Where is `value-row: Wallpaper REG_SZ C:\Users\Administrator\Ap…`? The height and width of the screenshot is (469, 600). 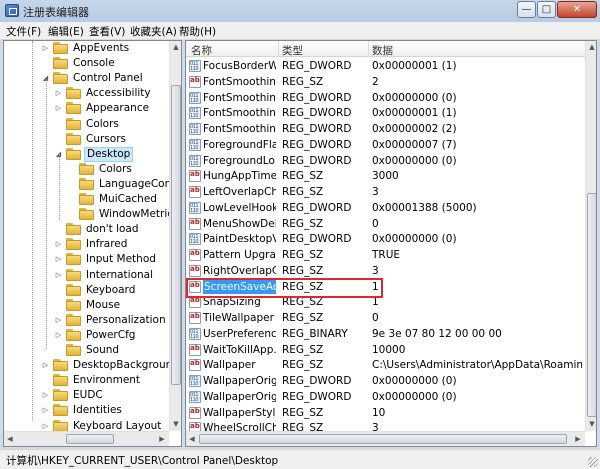 value-row: Wallpaper REG_SZ C:\Users\Administrator\Ap… is located at coordinates (385, 365).